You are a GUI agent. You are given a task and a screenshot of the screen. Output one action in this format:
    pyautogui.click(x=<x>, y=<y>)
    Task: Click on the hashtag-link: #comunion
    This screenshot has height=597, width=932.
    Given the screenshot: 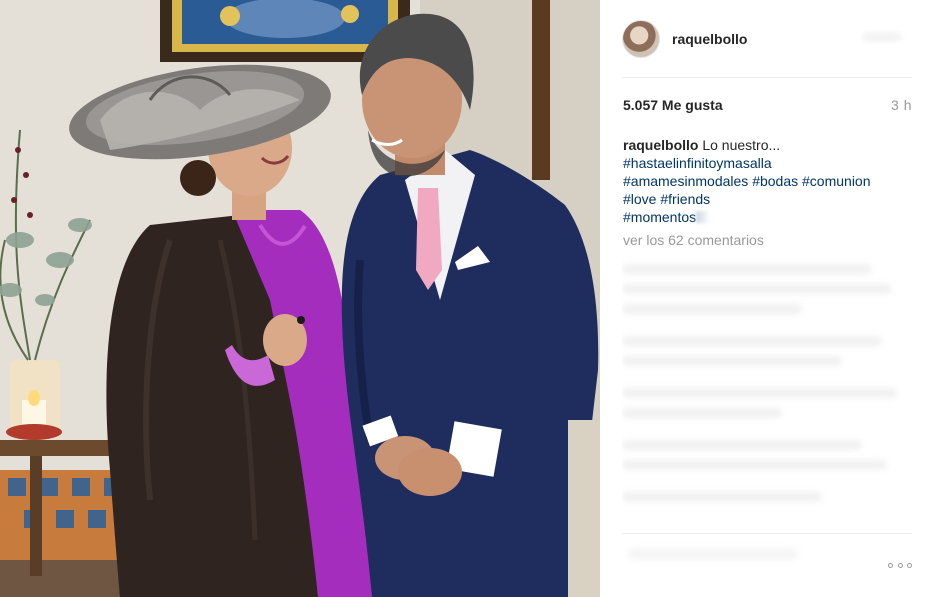 What is the action you would take?
    pyautogui.click(x=836, y=181)
    